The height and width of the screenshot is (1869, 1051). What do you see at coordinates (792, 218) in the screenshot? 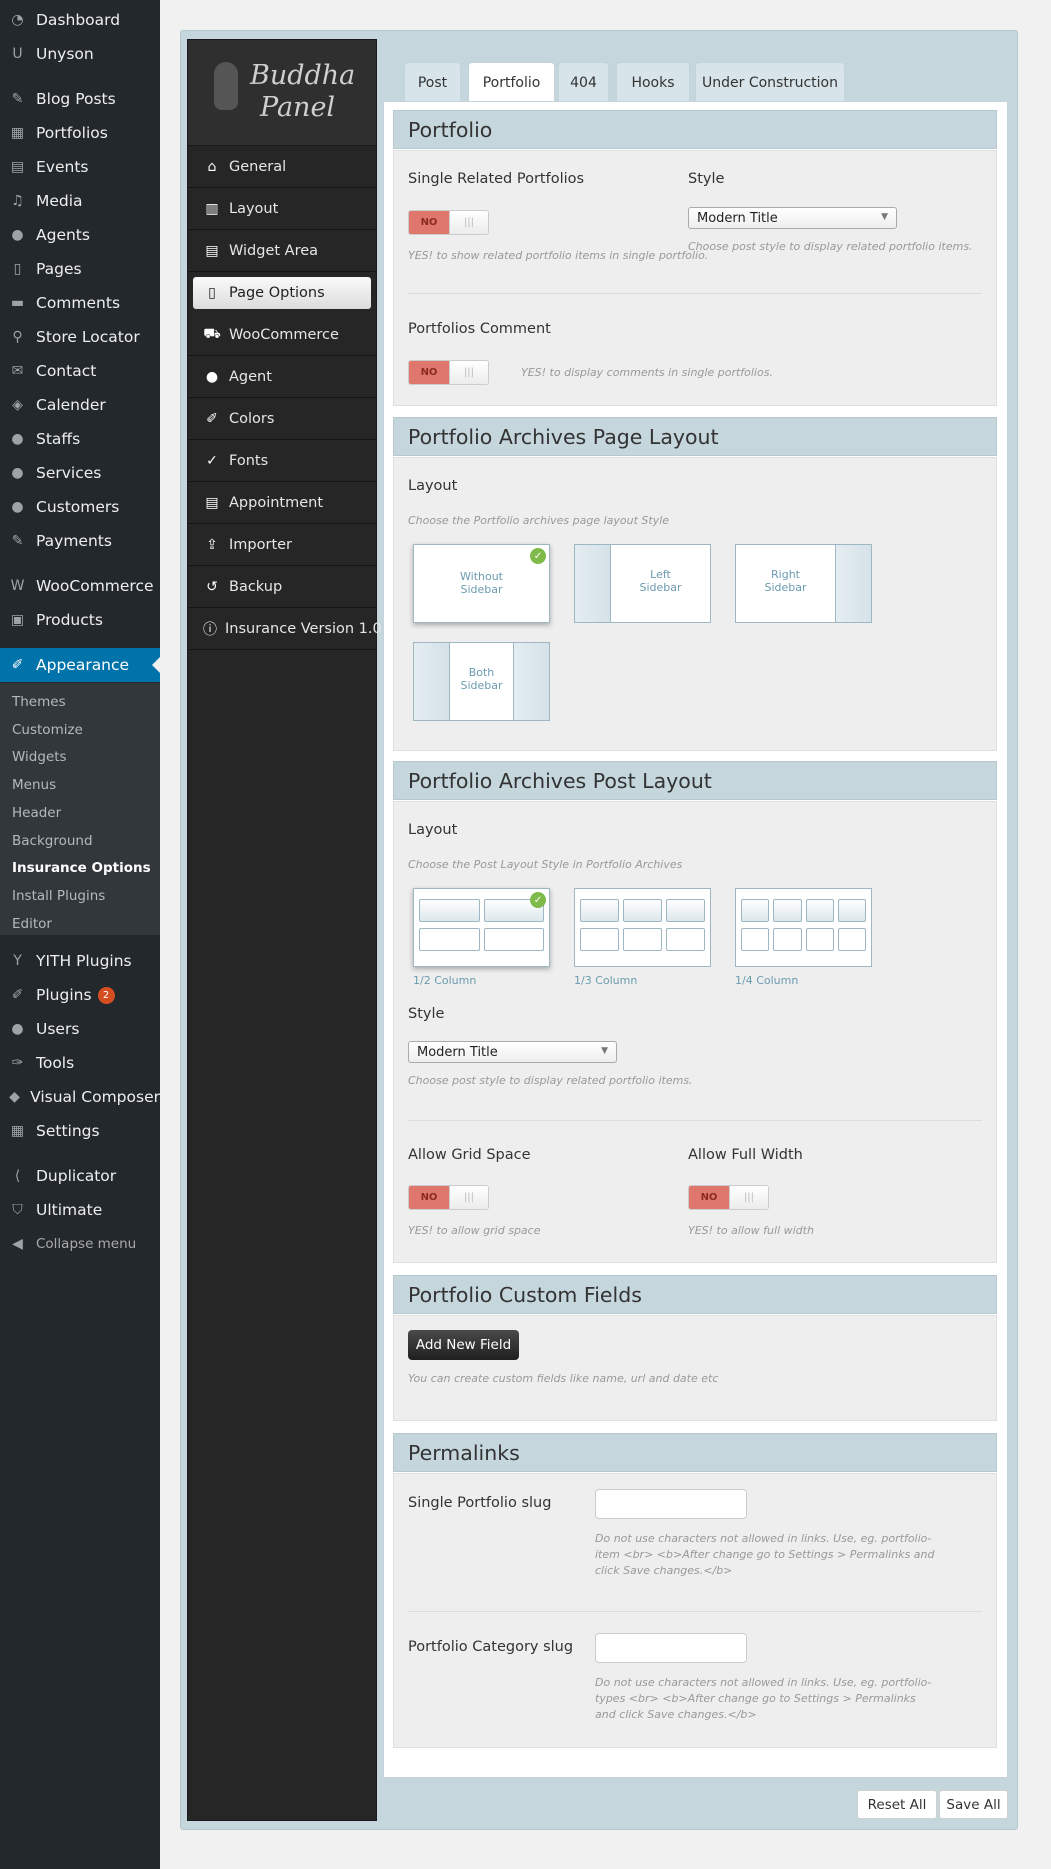
I see `style-select: Modern Title ▼` at bounding box center [792, 218].